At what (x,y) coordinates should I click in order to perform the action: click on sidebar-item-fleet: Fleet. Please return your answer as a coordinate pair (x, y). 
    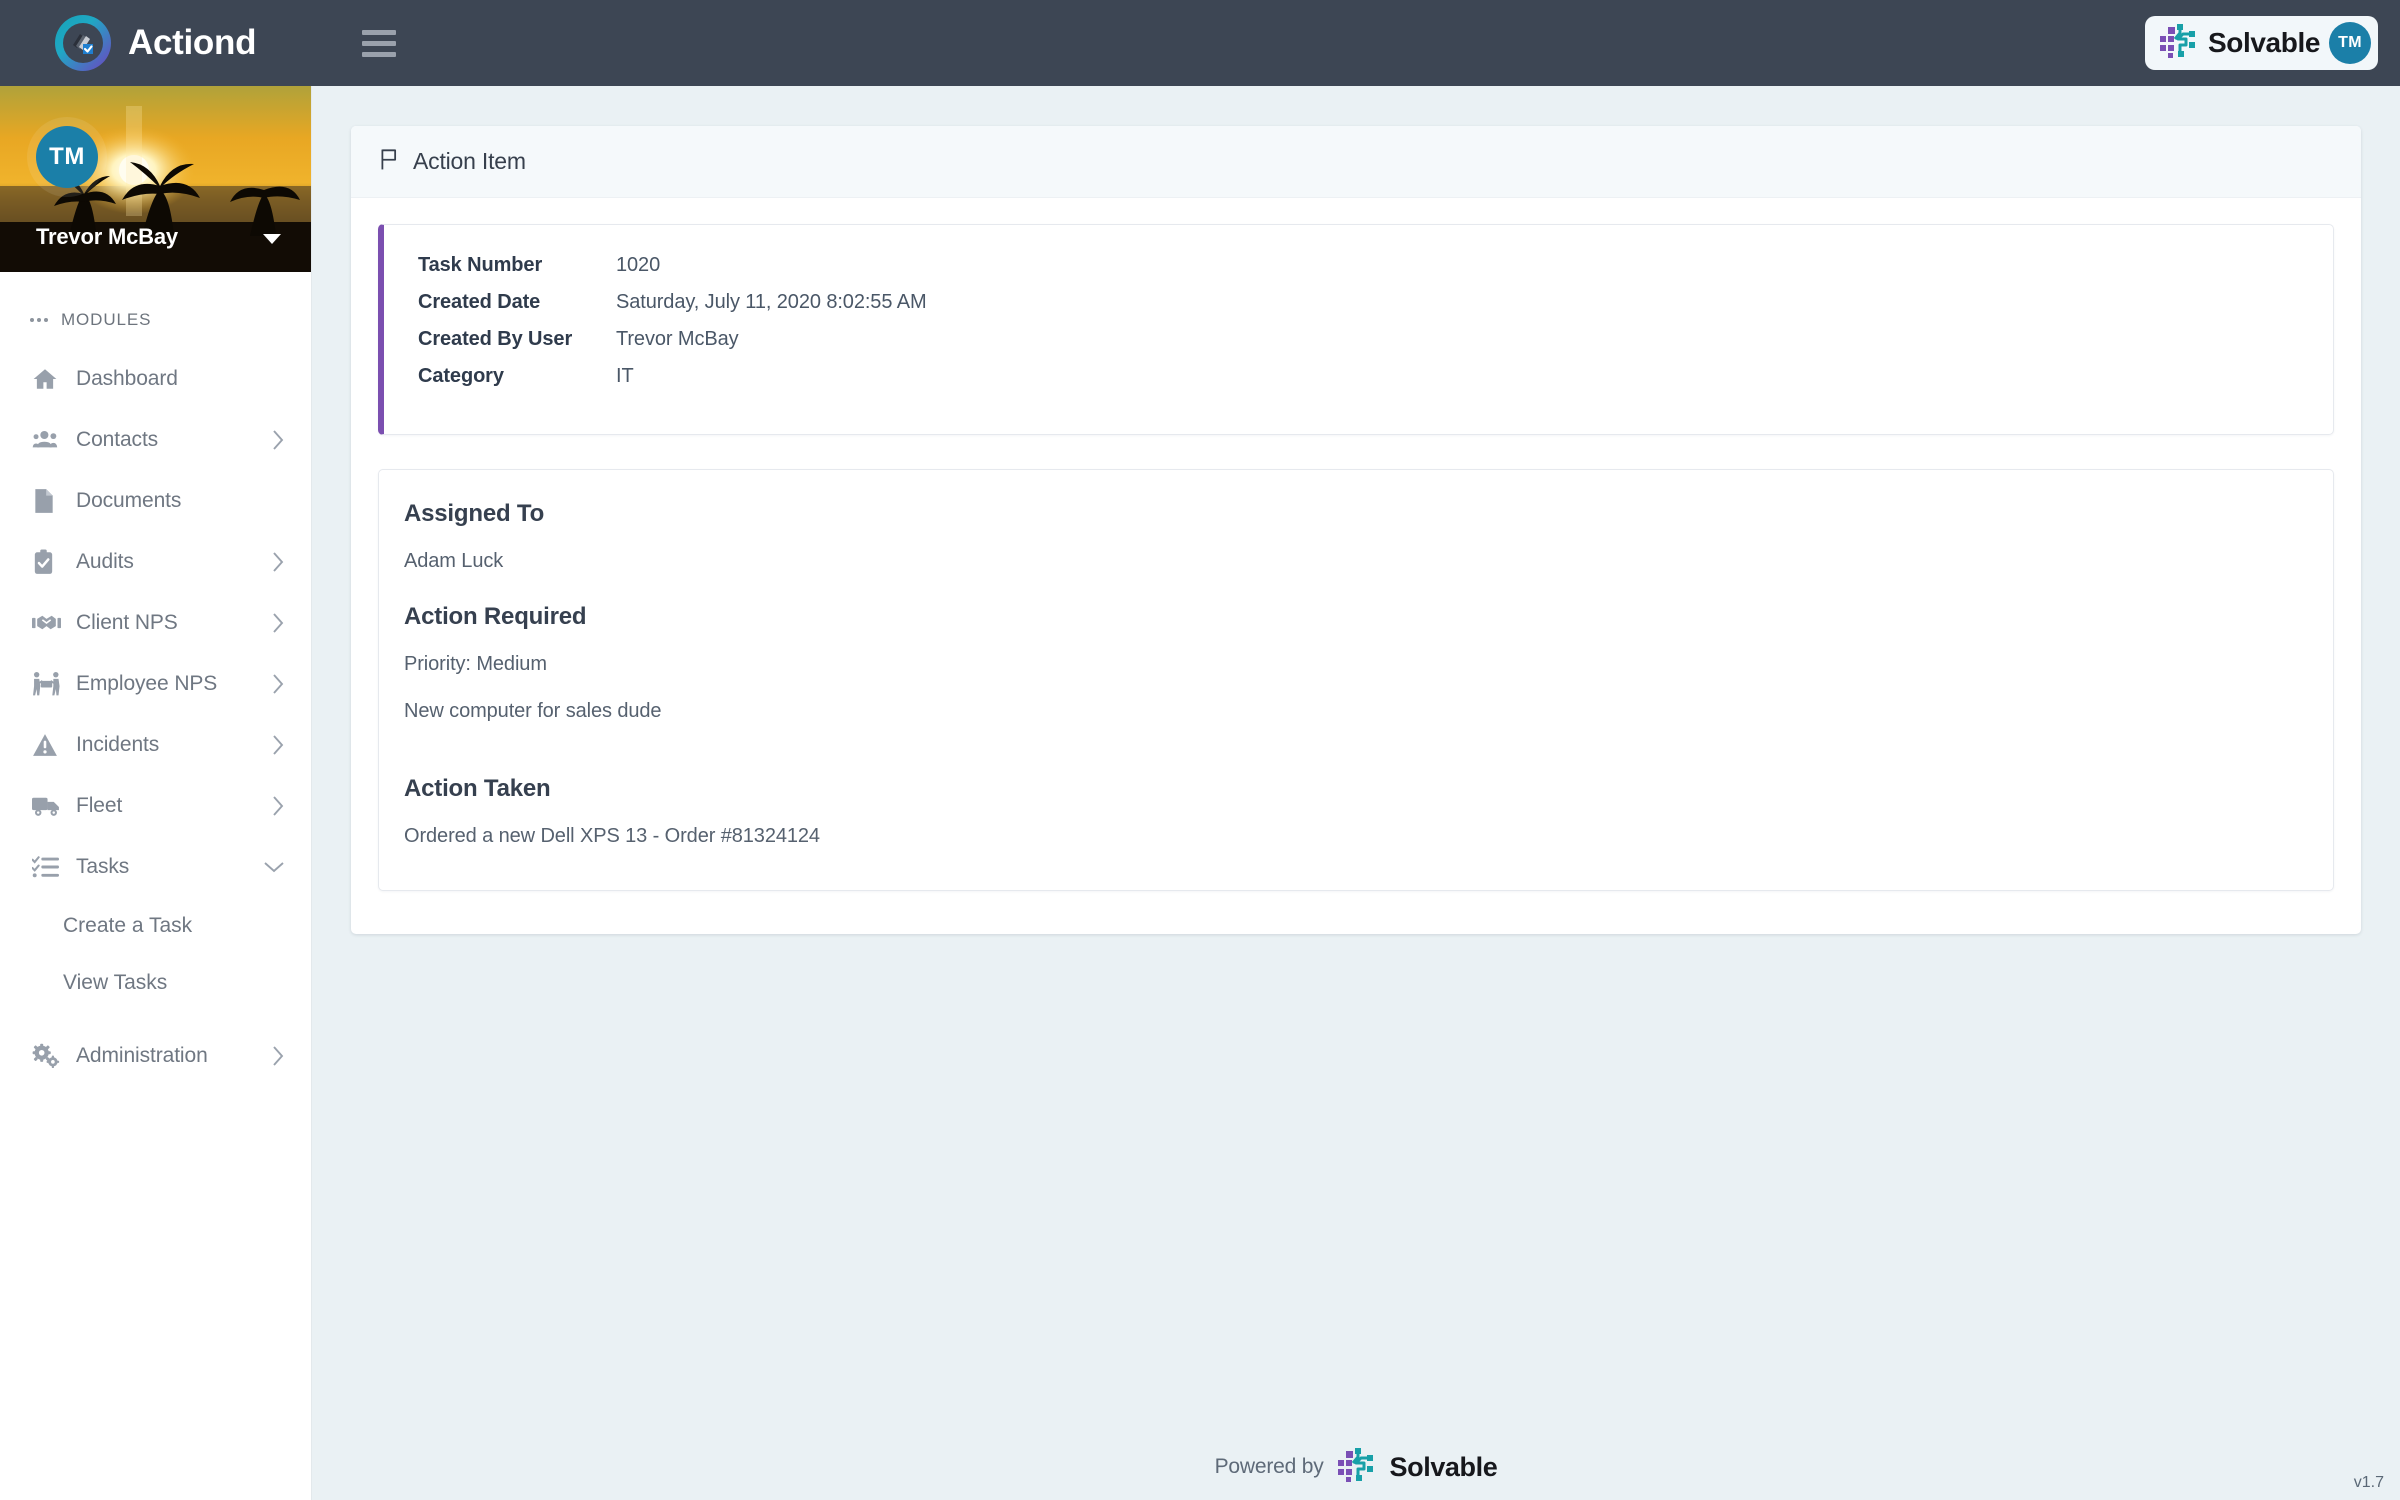
    Looking at the image, I should click on (155, 805).